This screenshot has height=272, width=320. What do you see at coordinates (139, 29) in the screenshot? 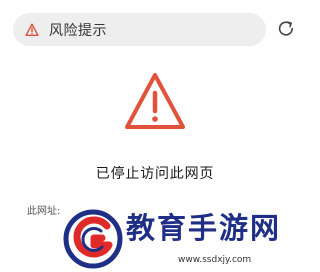
I see `address-bar: 风险提示` at bounding box center [139, 29].